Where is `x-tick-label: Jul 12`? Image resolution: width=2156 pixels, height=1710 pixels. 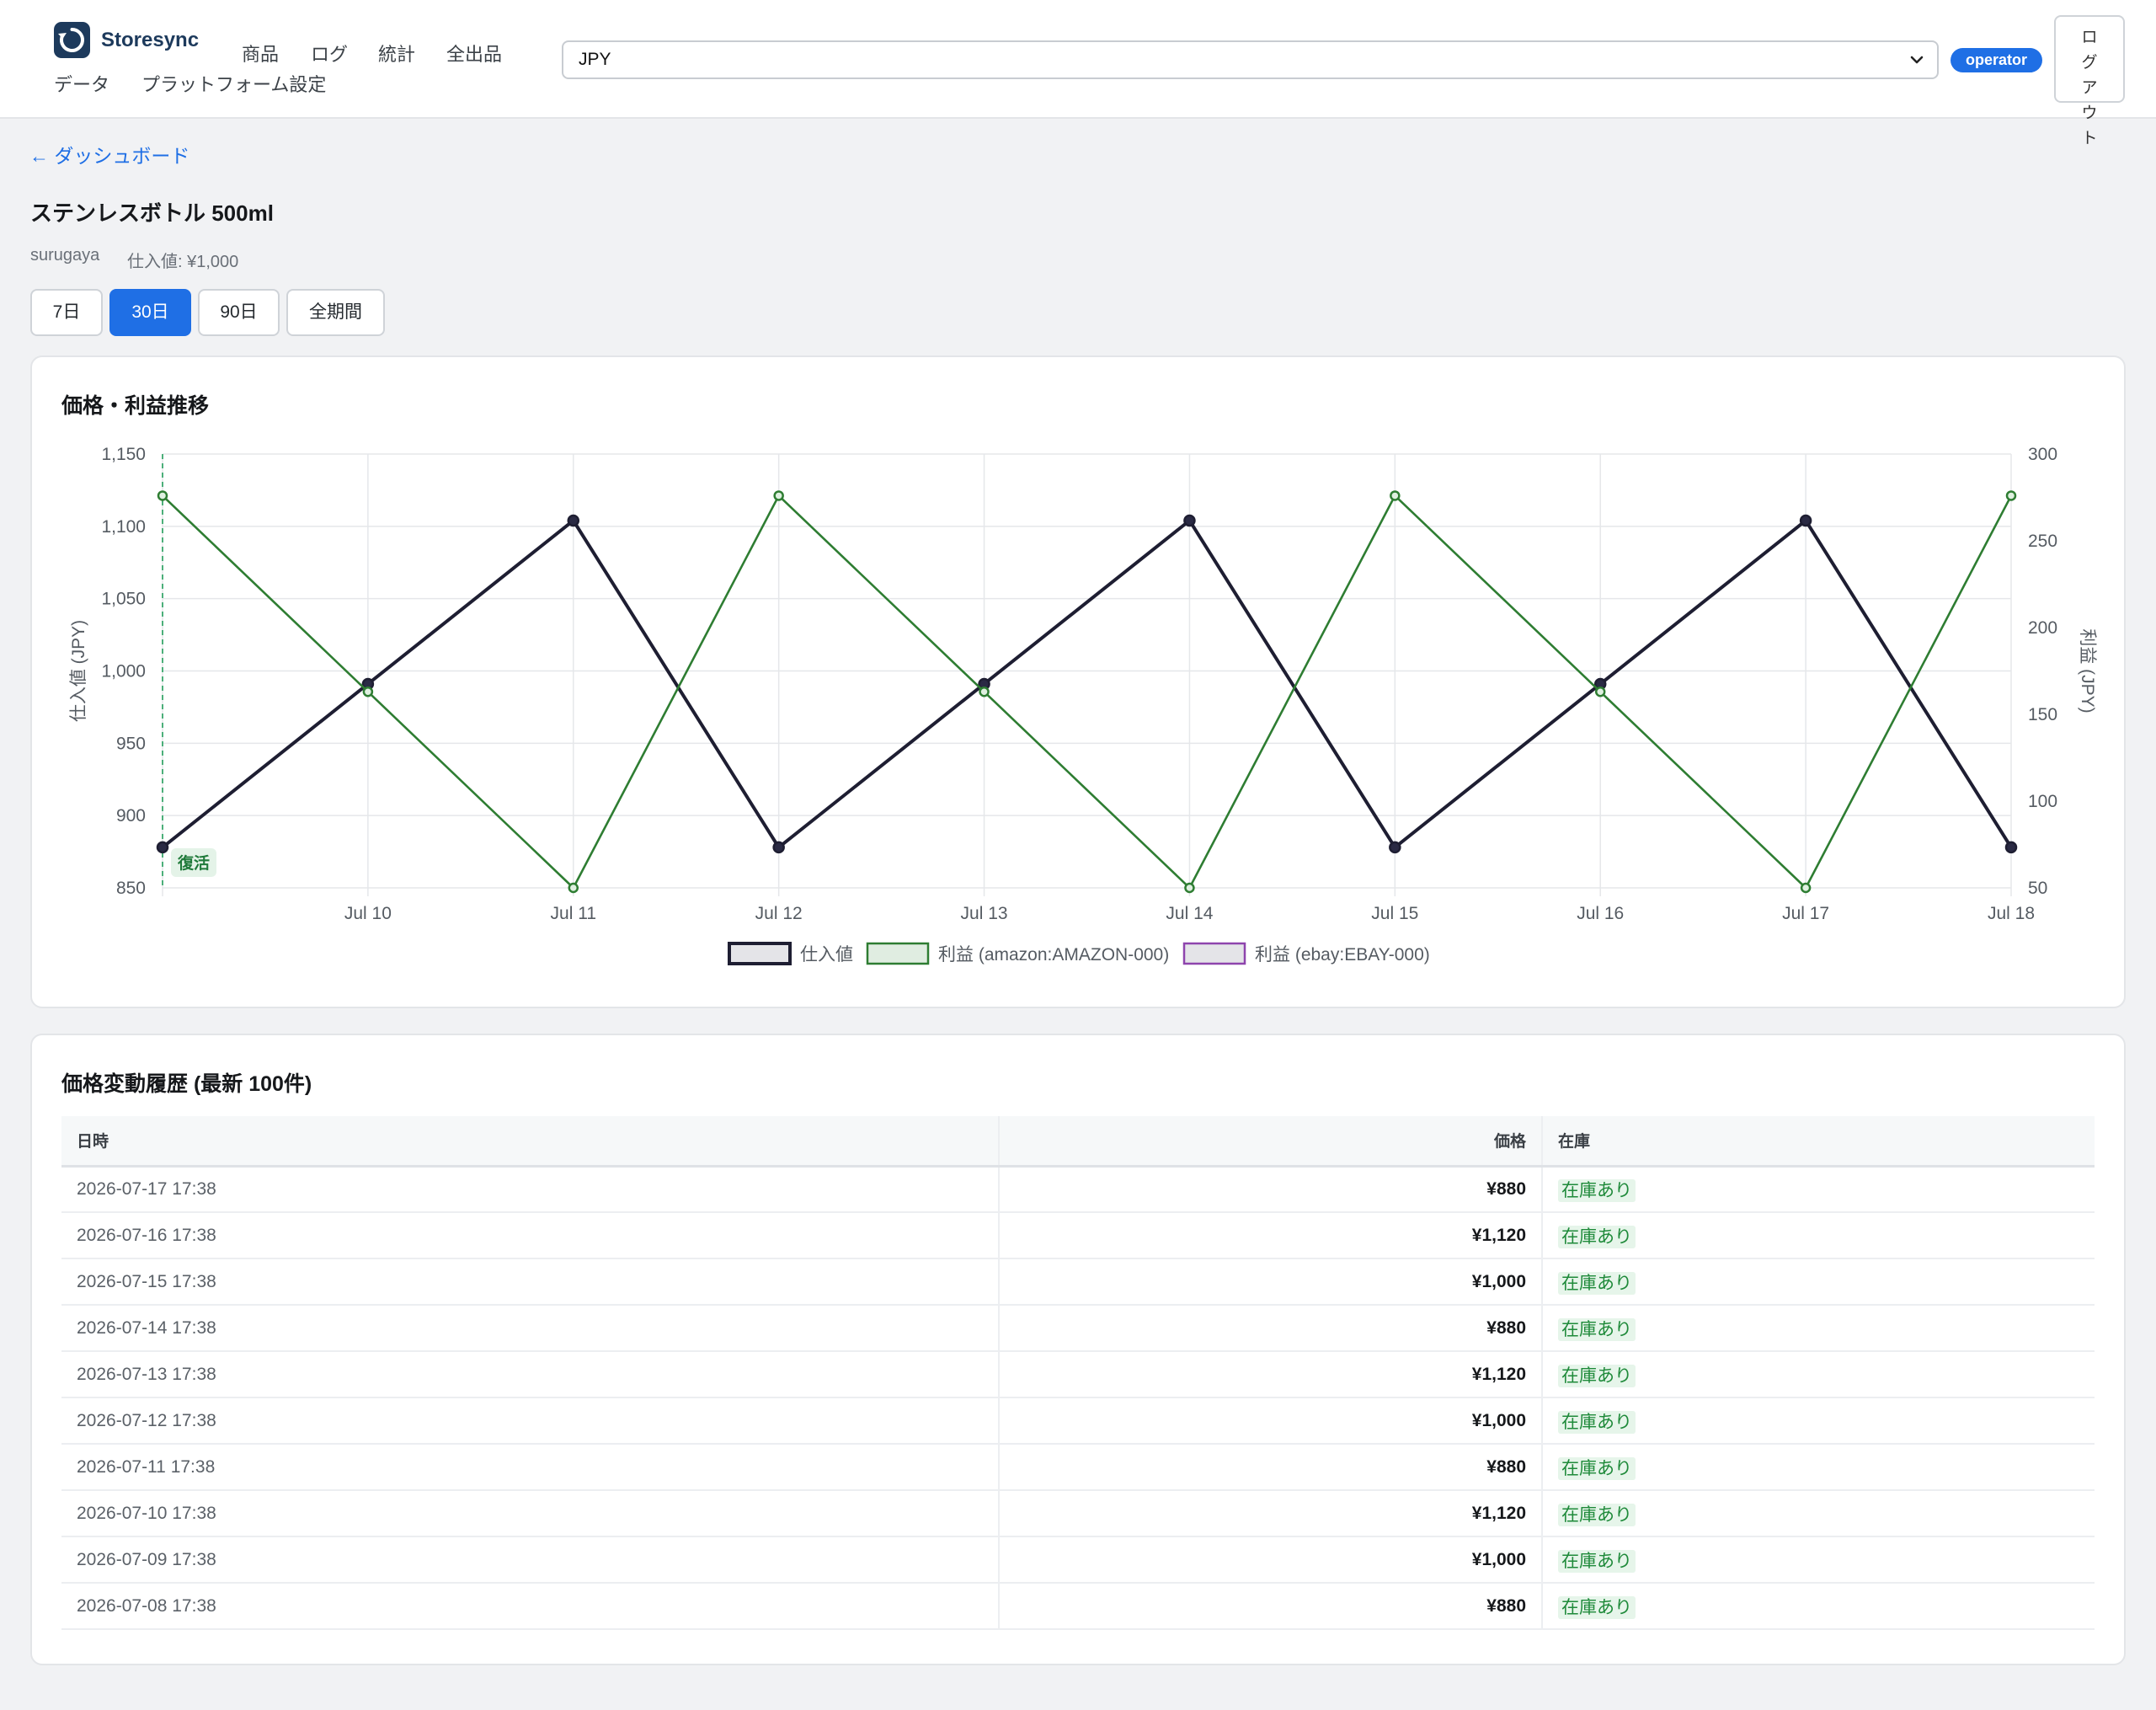
x-tick-label: Jul 12 is located at coordinates (779, 913).